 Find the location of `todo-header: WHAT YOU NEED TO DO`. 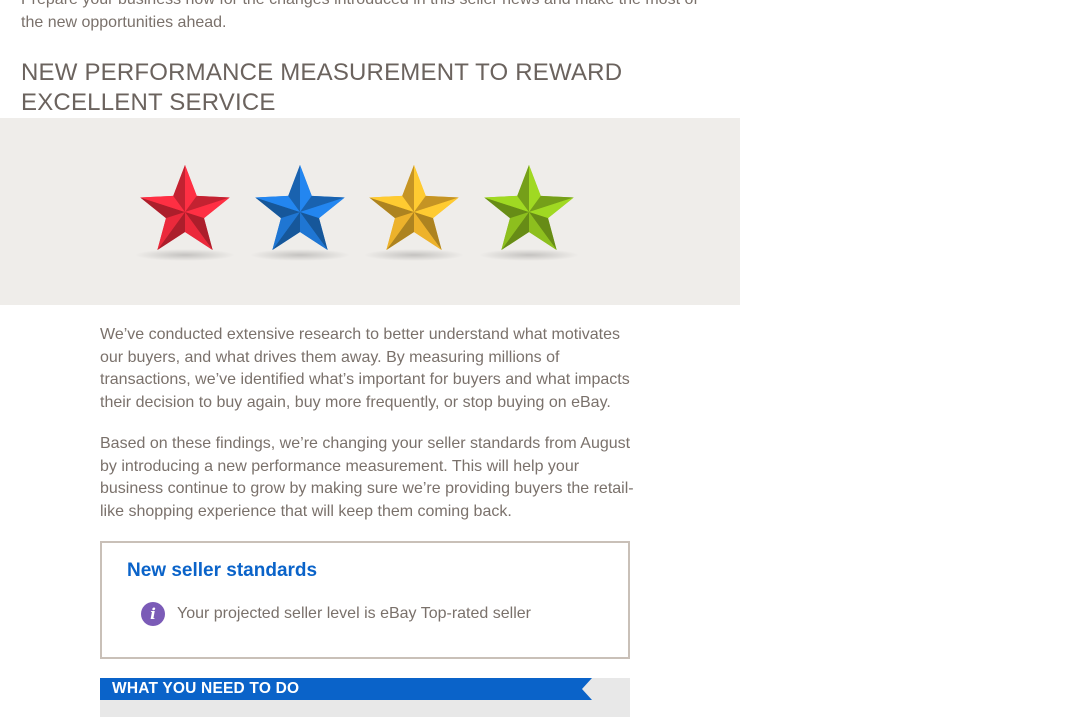

todo-header: WHAT YOU NEED TO DO is located at coordinates (346, 689).